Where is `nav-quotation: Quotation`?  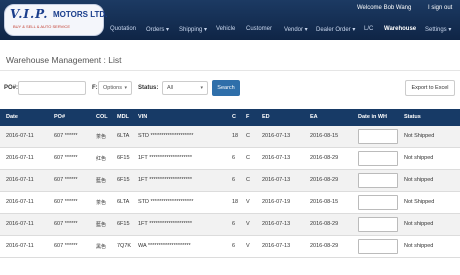 nav-quotation: Quotation is located at coordinates (123, 29).